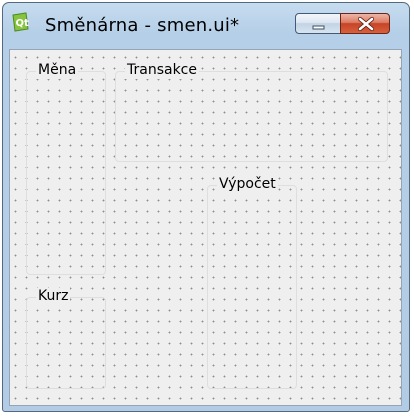 This screenshot has width=414, height=417. I want to click on qt-designer-icon: Qt, so click(20, 22).